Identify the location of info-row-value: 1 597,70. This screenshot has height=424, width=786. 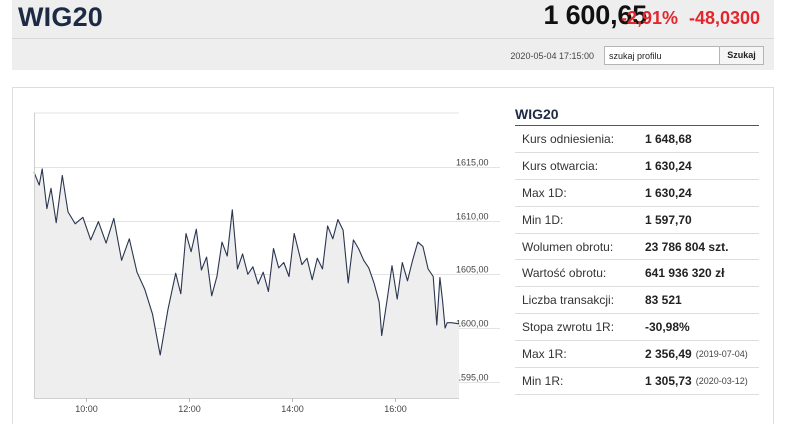
(668, 219).